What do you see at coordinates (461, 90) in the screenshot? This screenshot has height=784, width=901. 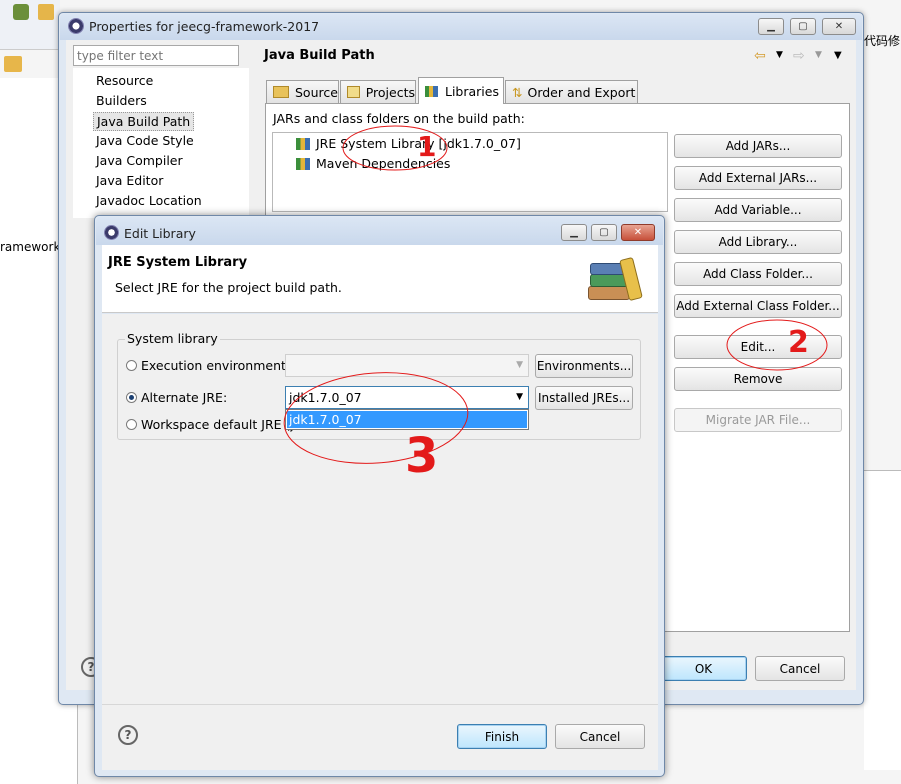 I see `tab-libraries: Libraries` at bounding box center [461, 90].